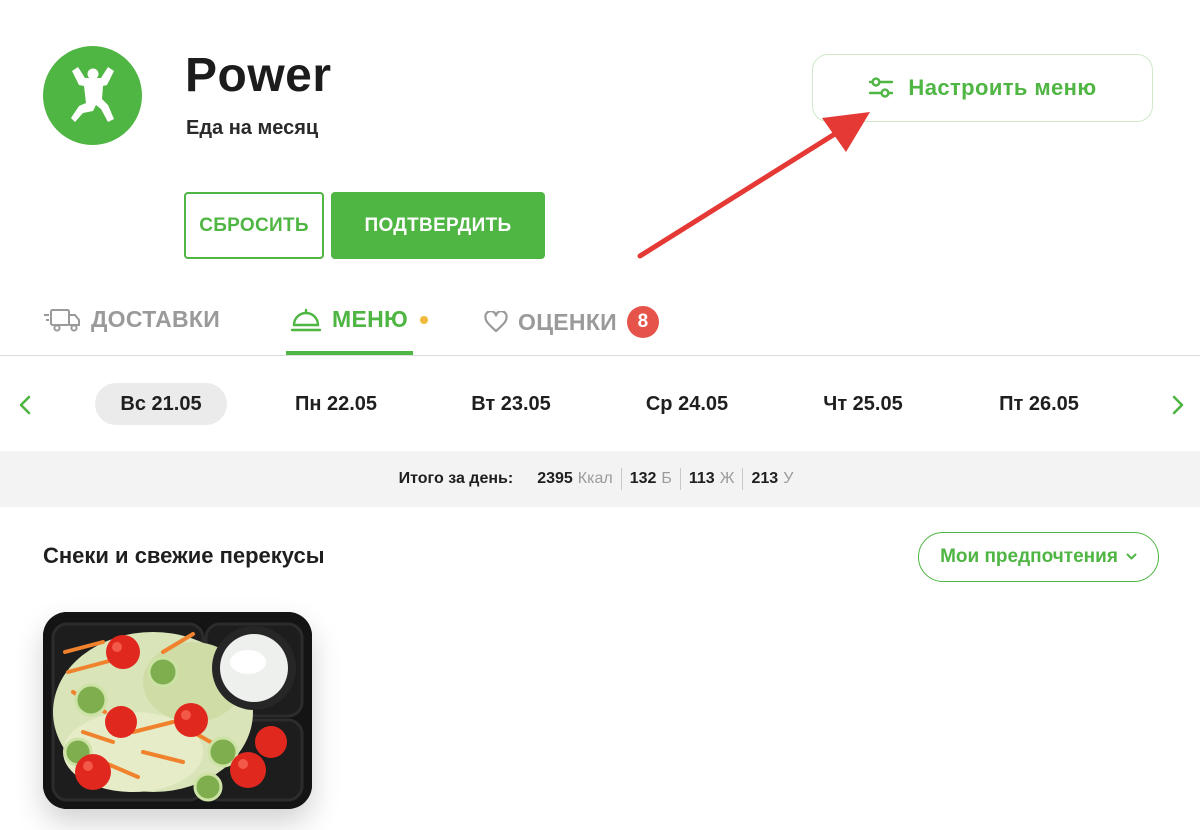 Image resolution: width=1200 pixels, height=830 pixels. I want to click on prev-days-button, so click(25, 405).